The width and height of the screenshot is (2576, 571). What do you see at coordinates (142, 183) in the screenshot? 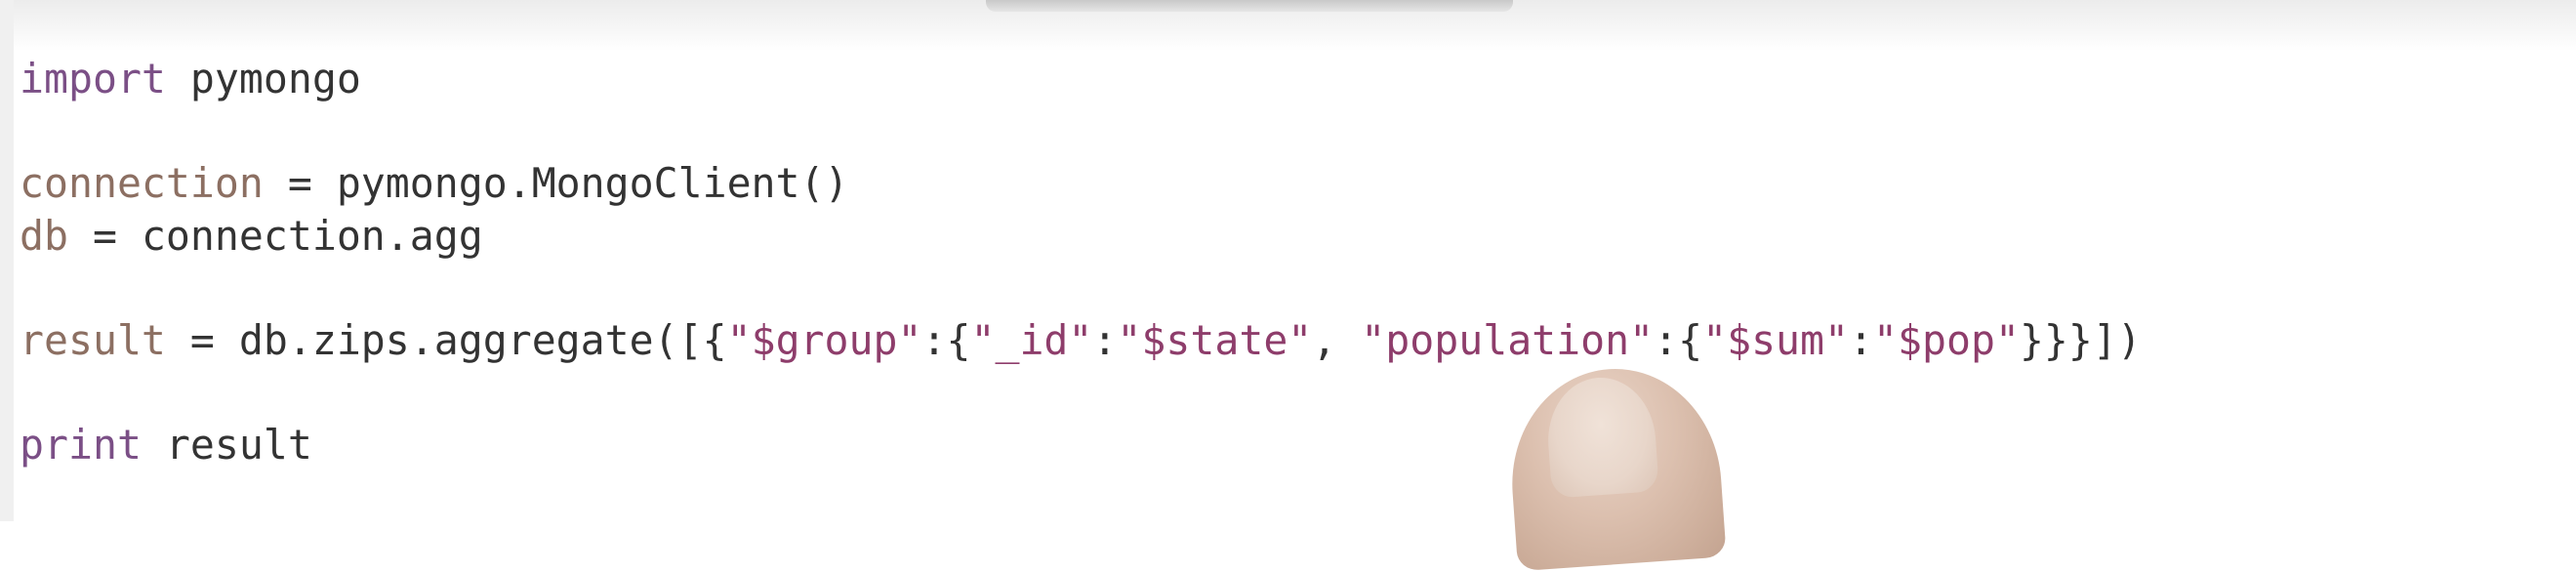
I see `code-token-var: connection` at bounding box center [142, 183].